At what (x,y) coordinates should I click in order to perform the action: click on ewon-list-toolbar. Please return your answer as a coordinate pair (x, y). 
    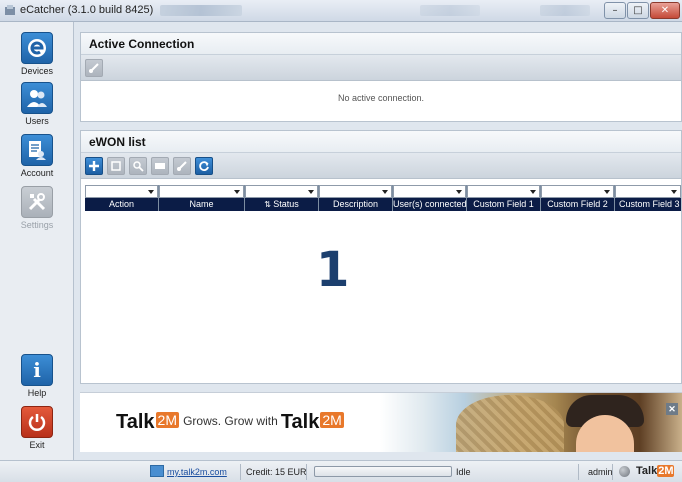
    Looking at the image, I should click on (381, 166).